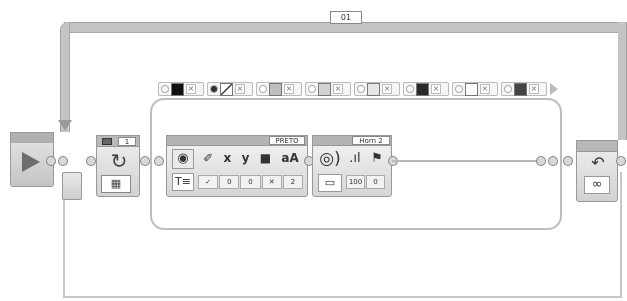 Image resolution: width=627 pixels, height=301 pixels. What do you see at coordinates (355, 158) in the screenshot?
I see `volume-icon: .ıl` at bounding box center [355, 158].